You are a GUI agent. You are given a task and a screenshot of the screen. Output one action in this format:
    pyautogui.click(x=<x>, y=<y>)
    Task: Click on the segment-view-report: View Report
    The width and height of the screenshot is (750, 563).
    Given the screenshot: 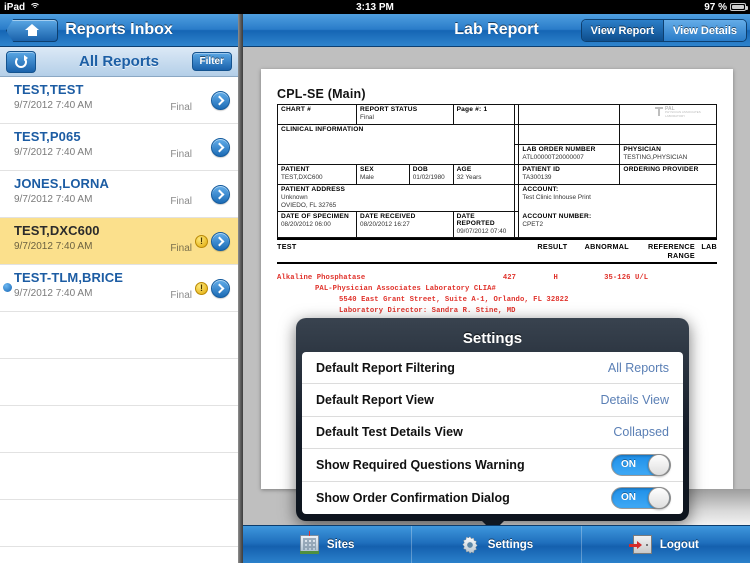 What is the action you would take?
    pyautogui.click(x=622, y=30)
    